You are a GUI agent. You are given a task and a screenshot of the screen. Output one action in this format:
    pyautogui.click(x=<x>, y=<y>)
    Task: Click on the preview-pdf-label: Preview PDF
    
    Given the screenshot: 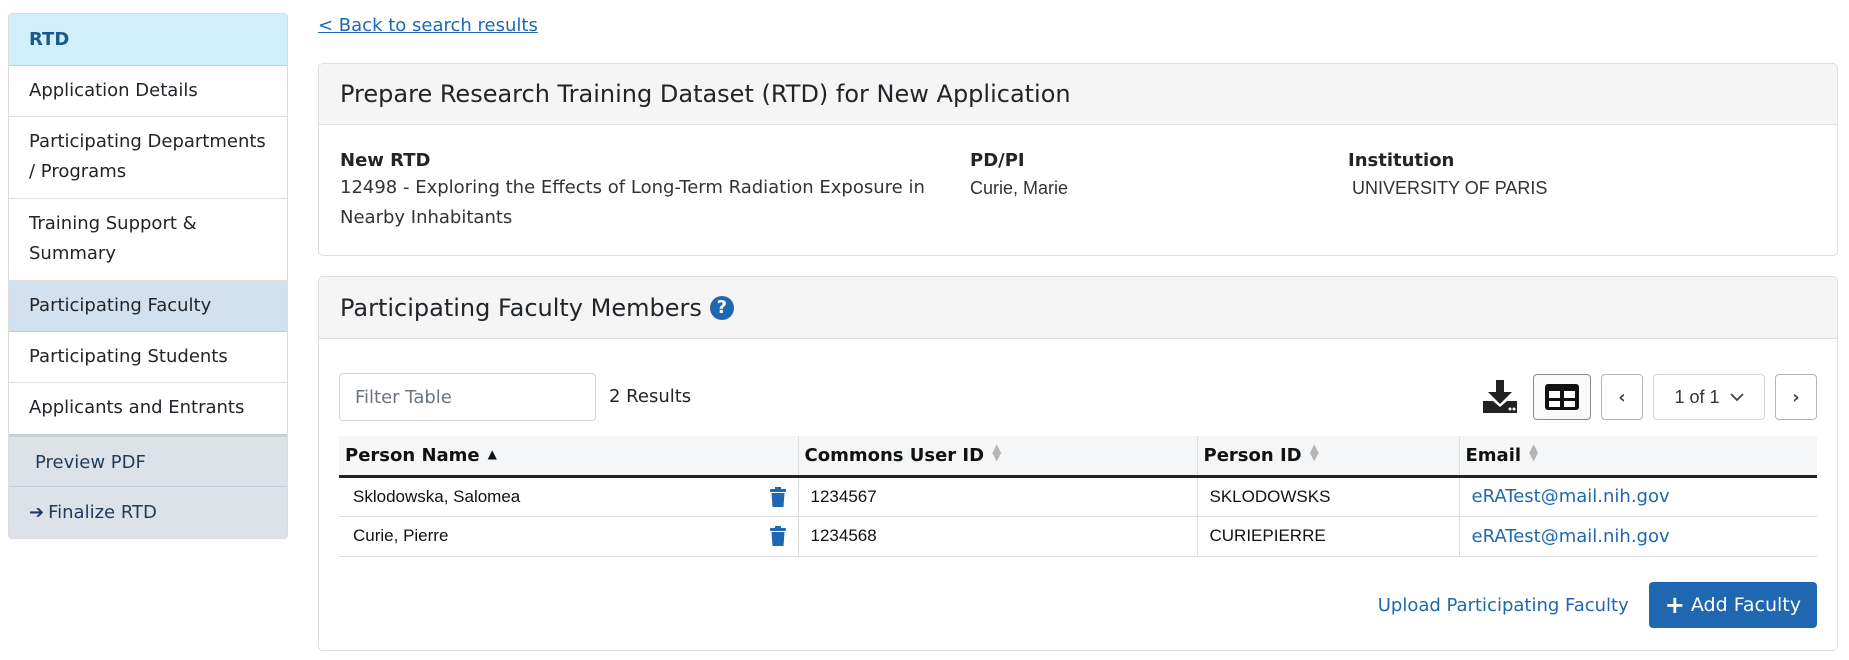 What is the action you would take?
    pyautogui.click(x=90, y=462)
    